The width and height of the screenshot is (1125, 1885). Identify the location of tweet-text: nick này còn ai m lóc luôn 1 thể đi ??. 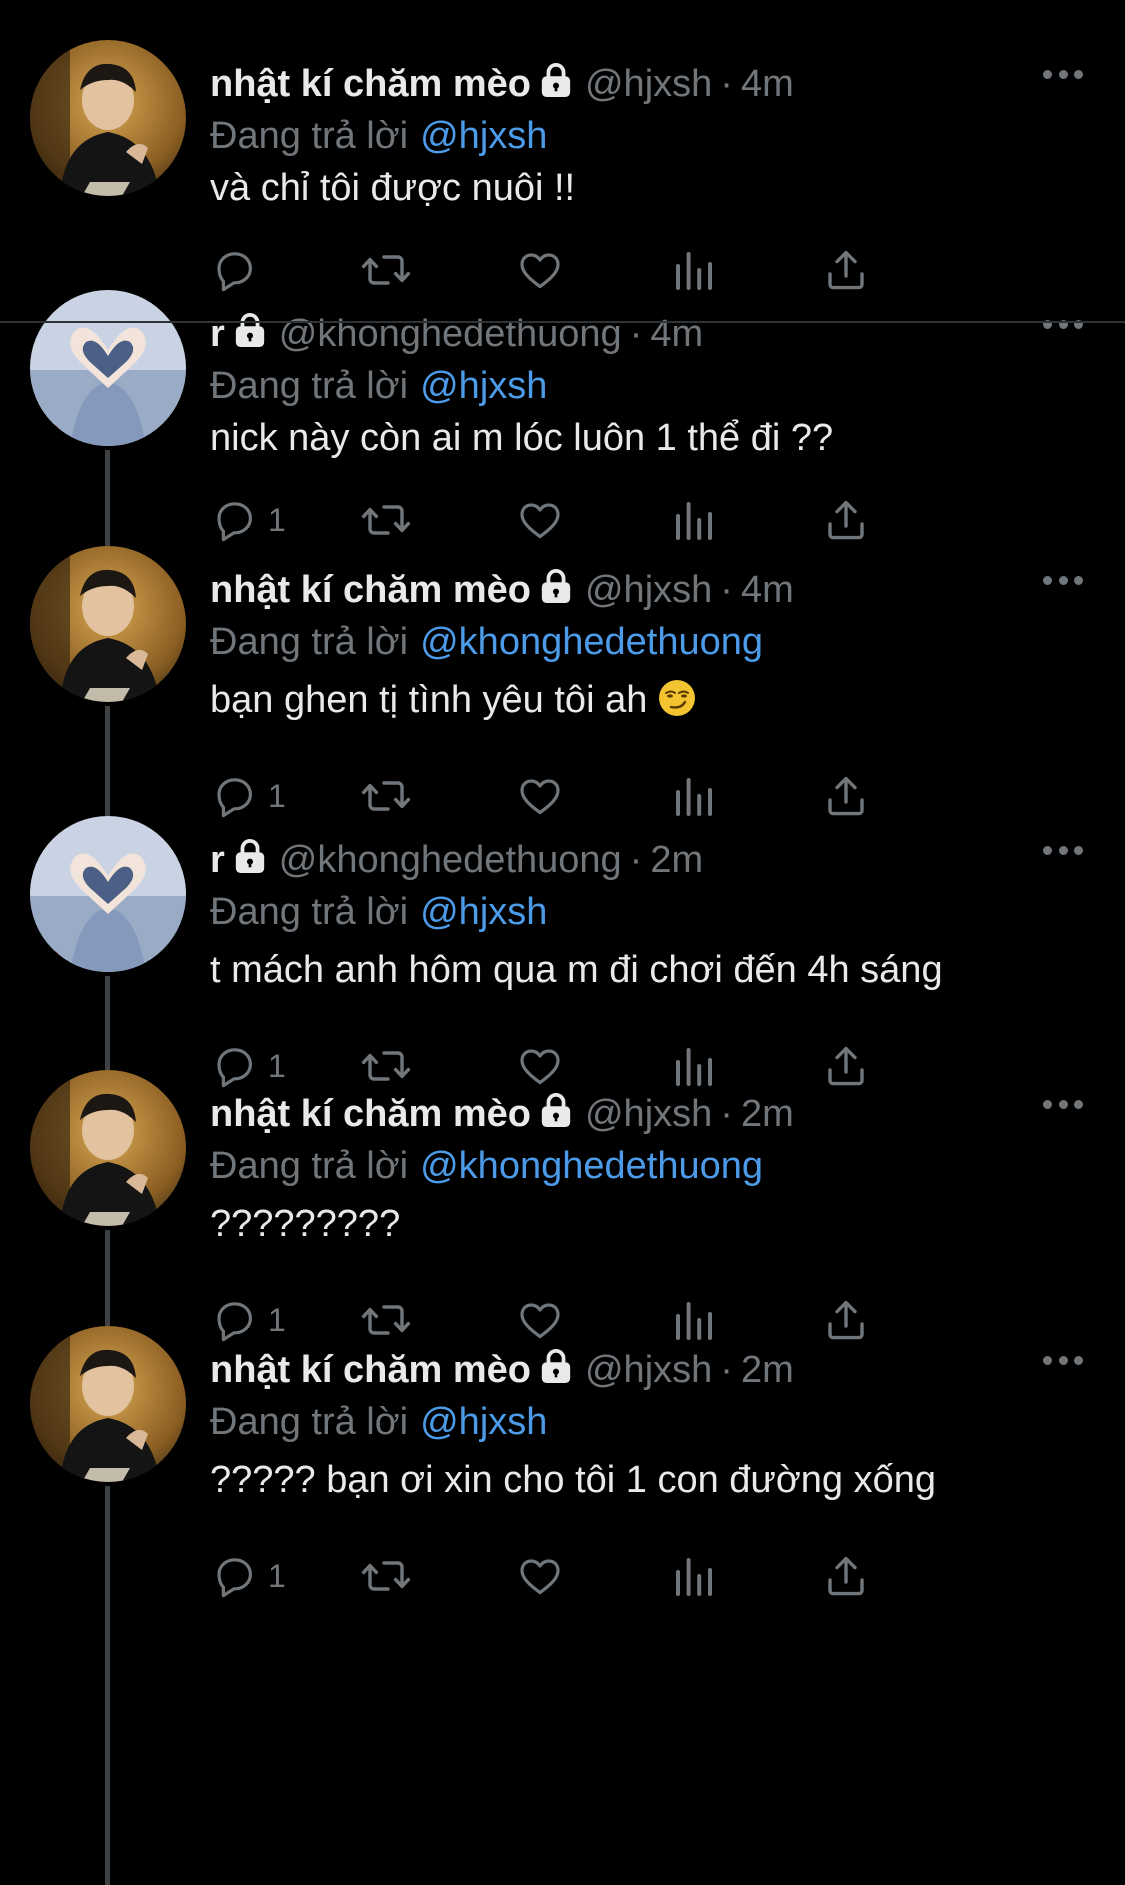
(521, 438).